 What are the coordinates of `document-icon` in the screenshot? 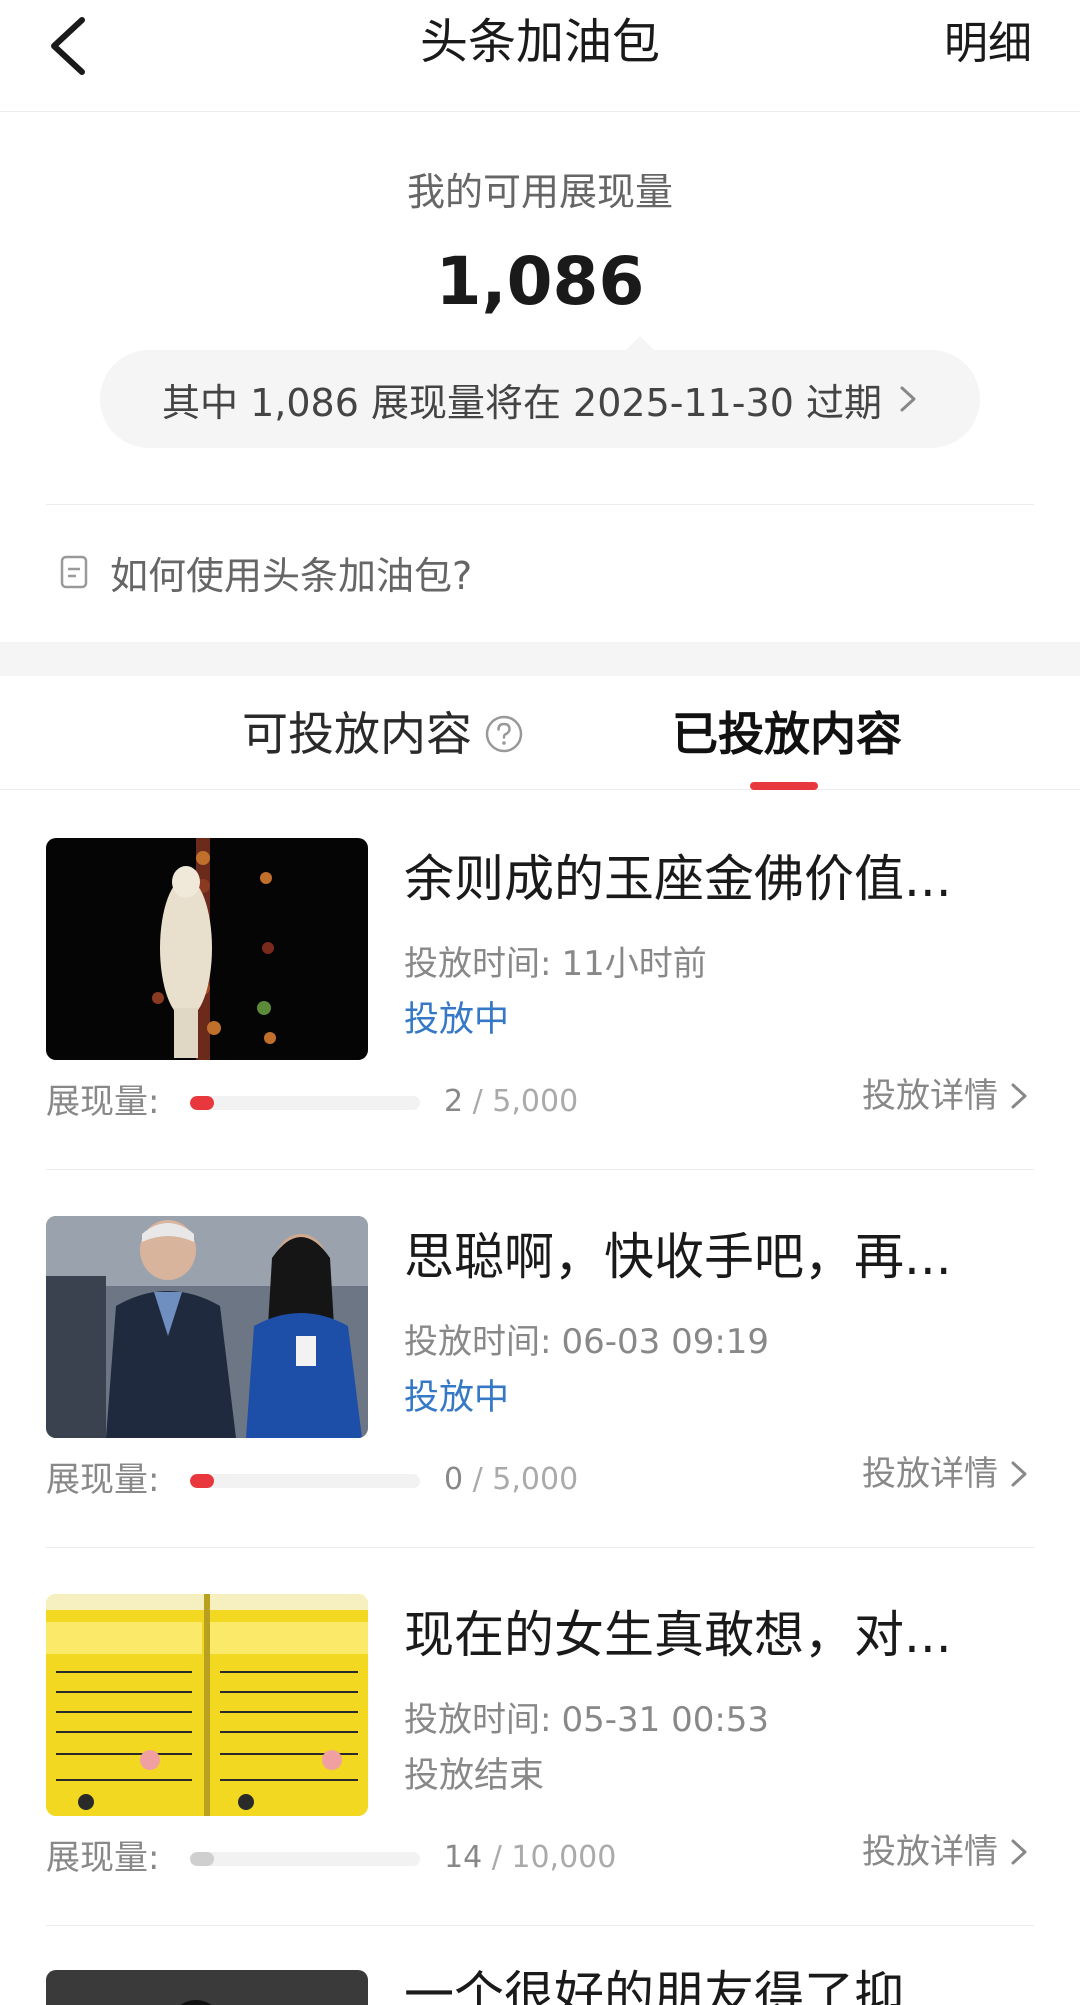 It's located at (74, 572).